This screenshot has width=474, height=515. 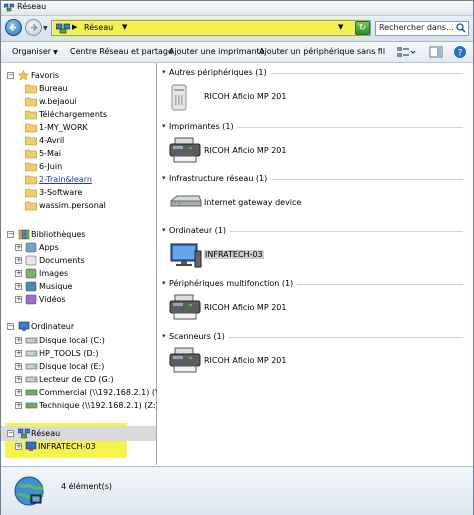 What do you see at coordinates (461, 28) in the screenshot?
I see `search-icon` at bounding box center [461, 28].